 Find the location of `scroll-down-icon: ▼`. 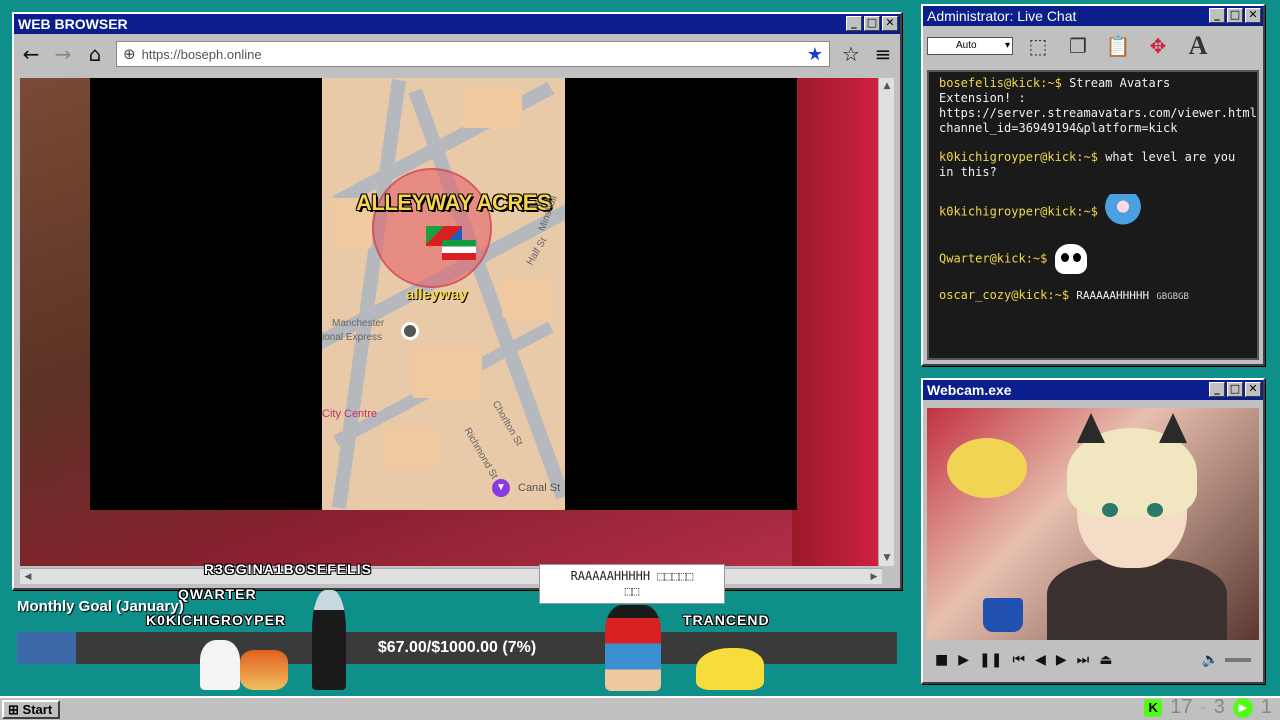

scroll-down-icon: ▼ is located at coordinates (887, 558).